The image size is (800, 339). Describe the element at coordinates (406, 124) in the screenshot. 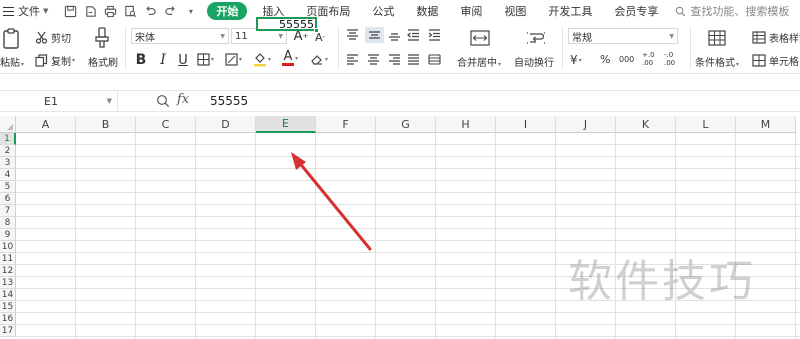

I see `column-header-g: G` at that location.